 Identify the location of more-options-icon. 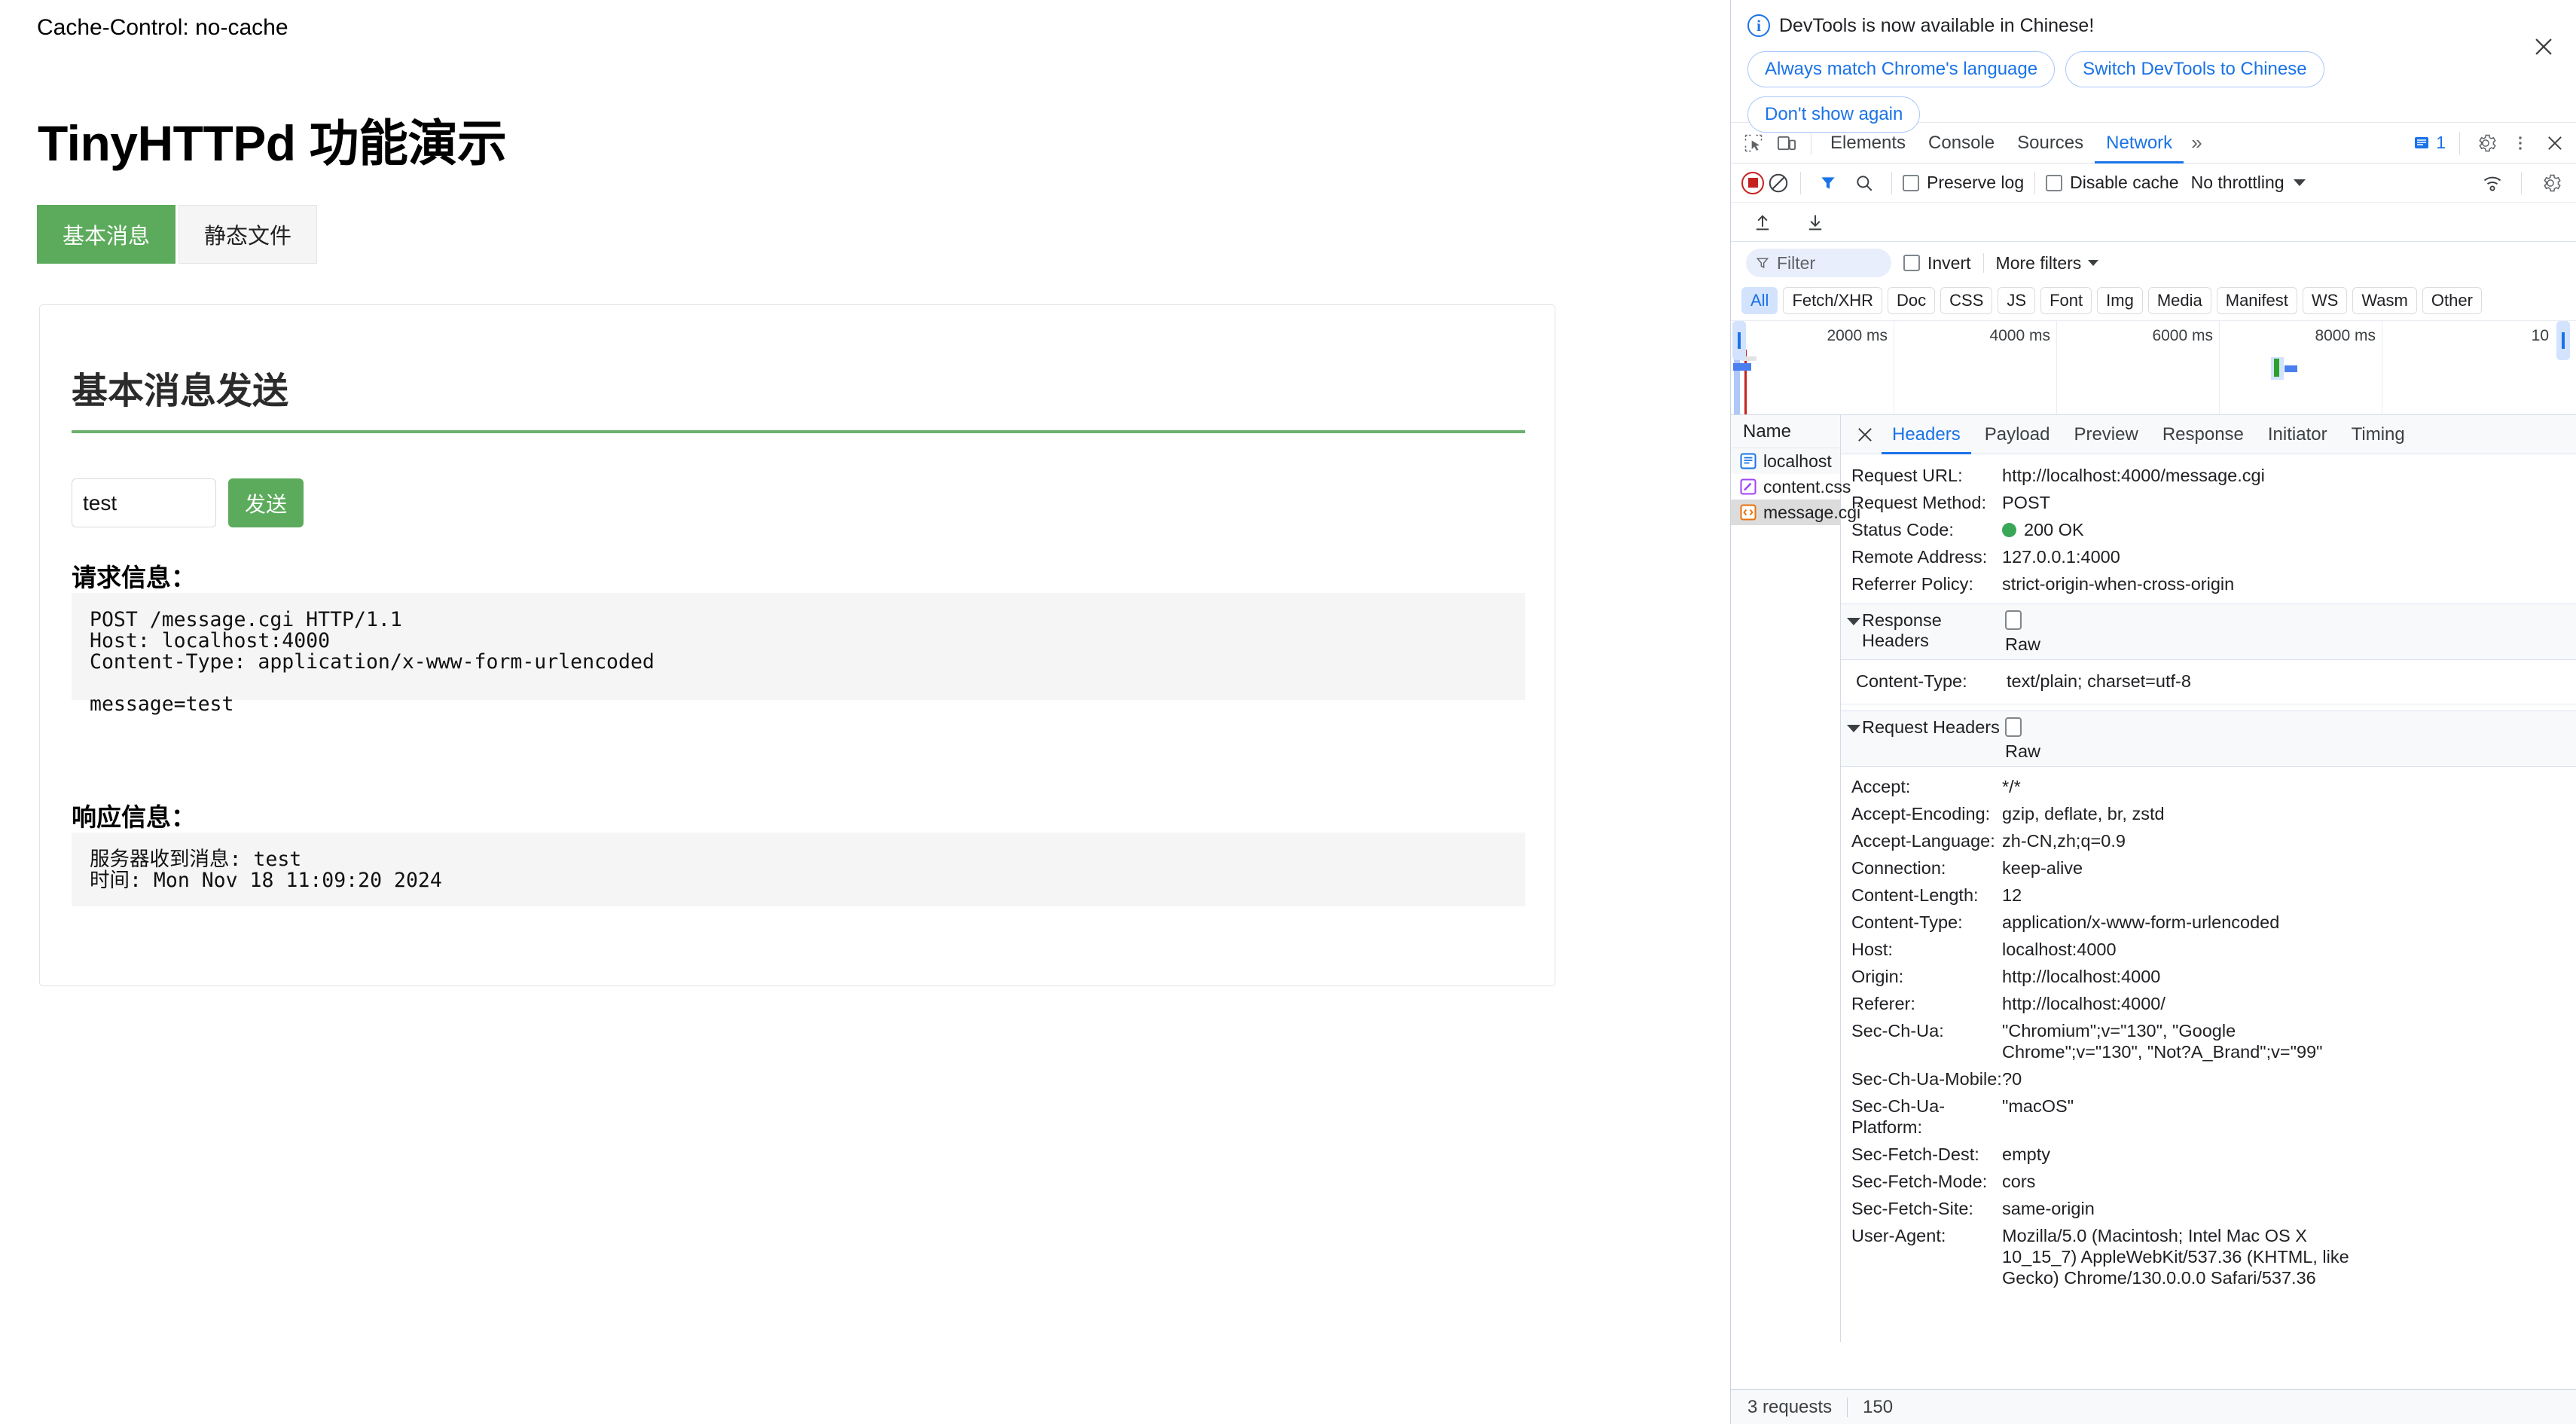
(2520, 143).